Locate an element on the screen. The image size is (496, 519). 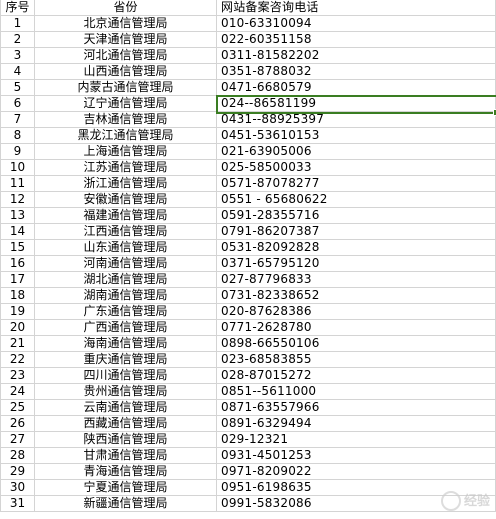
cell-phone: 0771-2628780 is located at coordinates (356, 328).